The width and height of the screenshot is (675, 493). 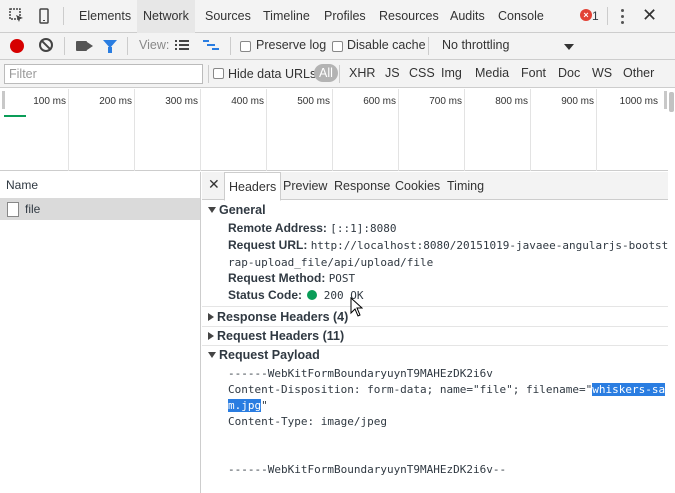 I want to click on timeline-request-bar, so click(x=15, y=116).